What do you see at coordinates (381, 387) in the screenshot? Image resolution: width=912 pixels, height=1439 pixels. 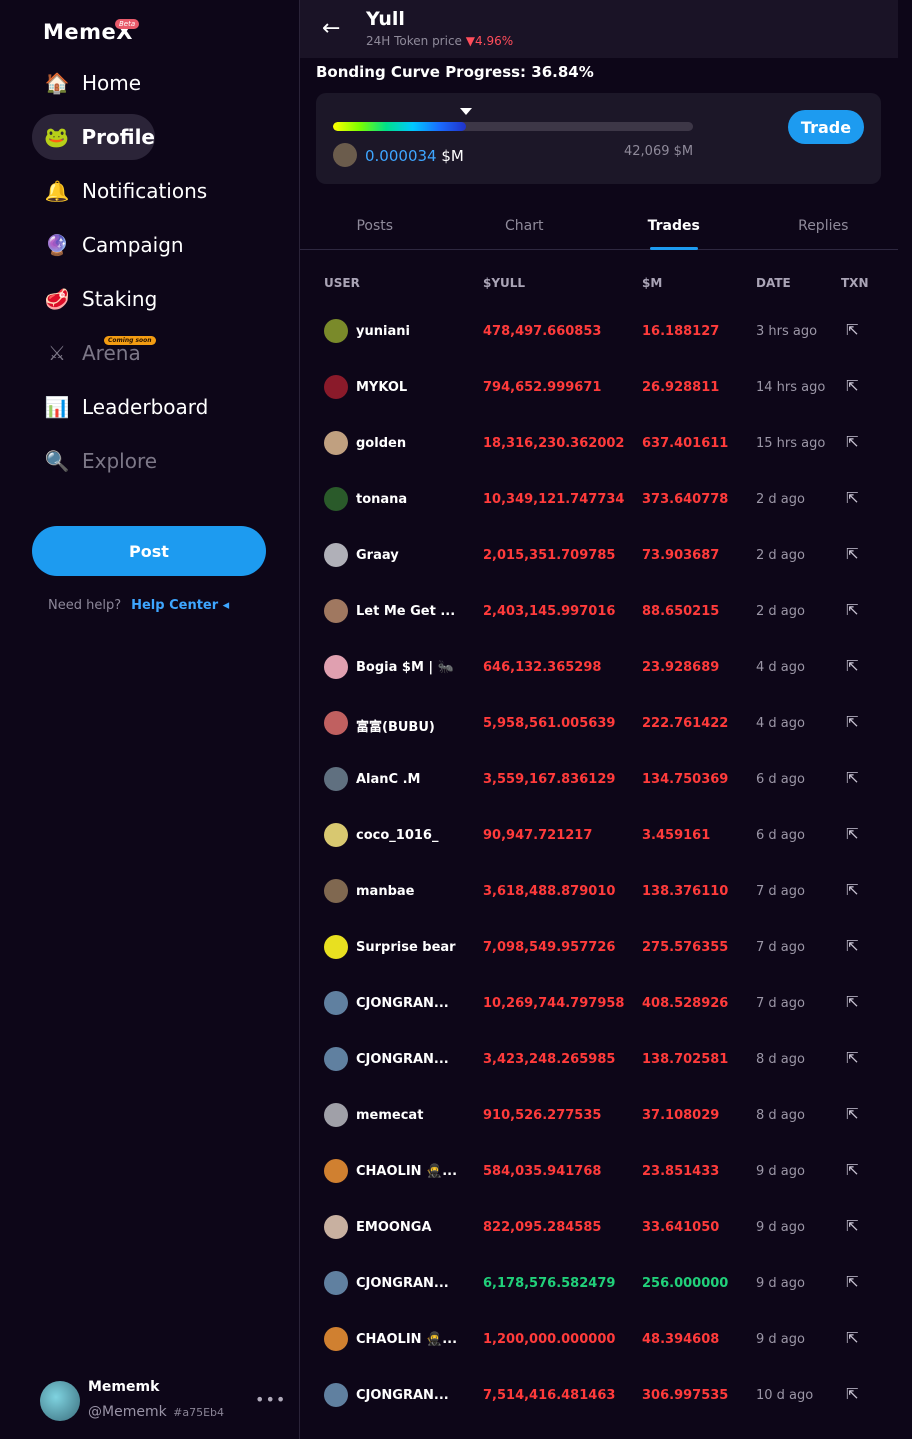 I see `trade-user: MYKOL` at bounding box center [381, 387].